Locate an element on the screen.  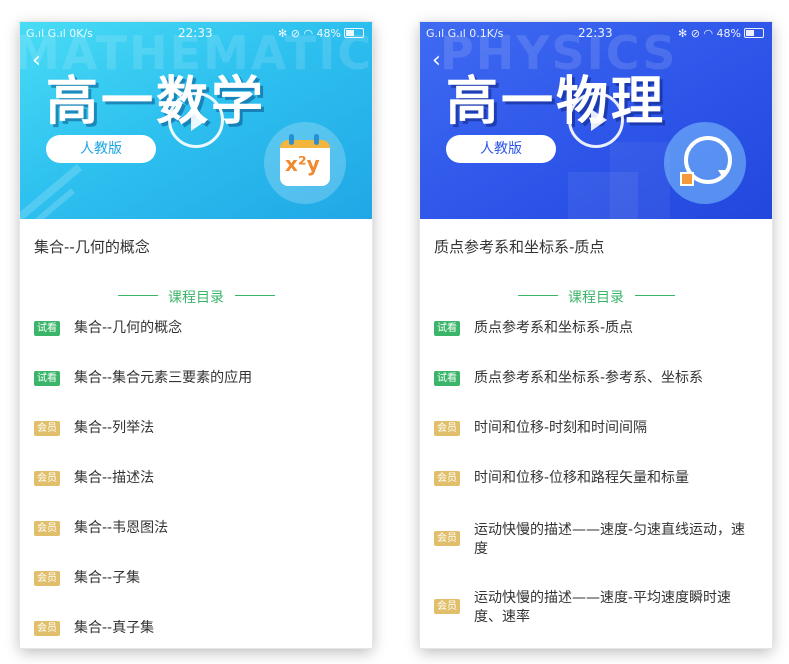
lesson-label: 时间和位移-时刻和时间间隔 is located at coordinates (561, 428).